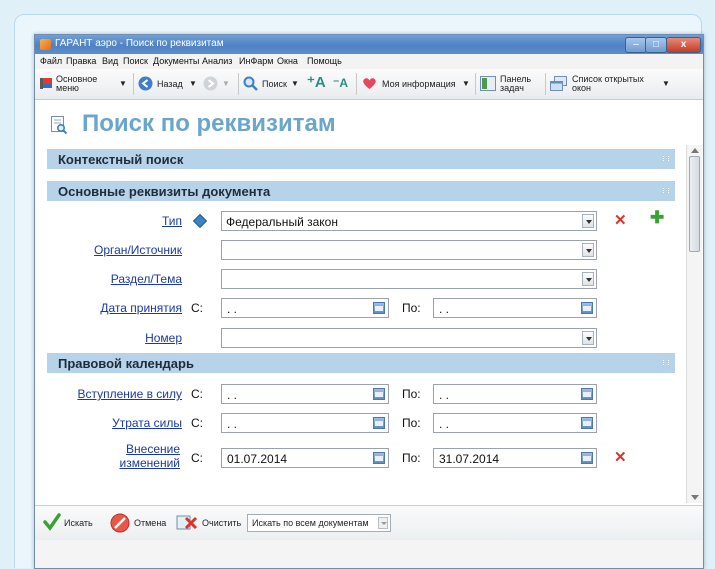 The image size is (715, 569). Describe the element at coordinates (129, 394) in the screenshot. I see `entry-into-force-link: Вступление в силу` at that location.